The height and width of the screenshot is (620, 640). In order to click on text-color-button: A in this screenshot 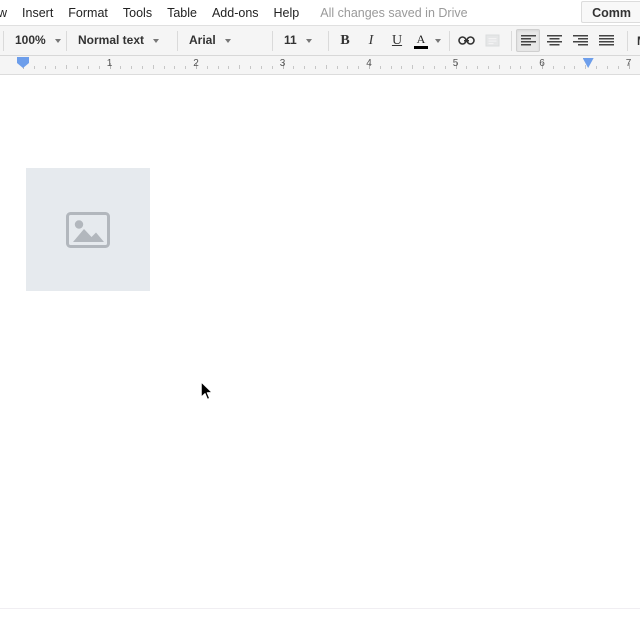, I will do `click(421, 40)`.